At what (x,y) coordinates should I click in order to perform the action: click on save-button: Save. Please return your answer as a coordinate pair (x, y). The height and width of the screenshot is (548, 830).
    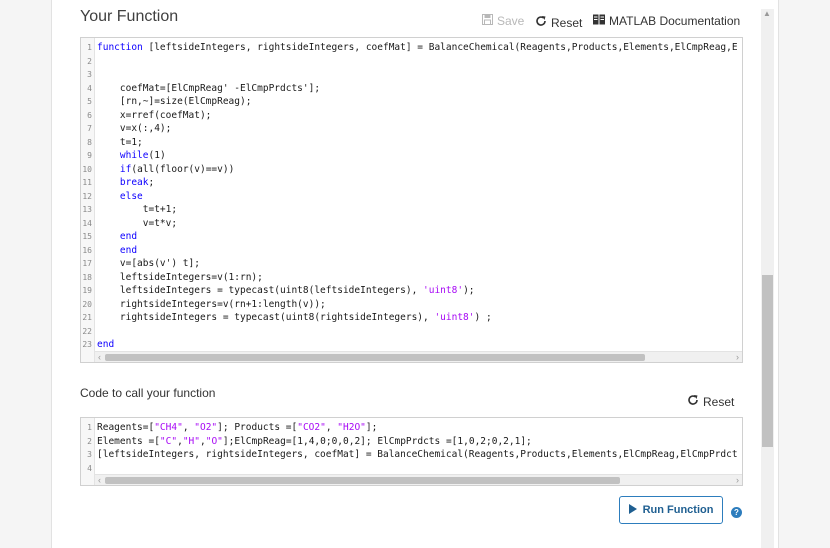
    Looking at the image, I should click on (503, 21).